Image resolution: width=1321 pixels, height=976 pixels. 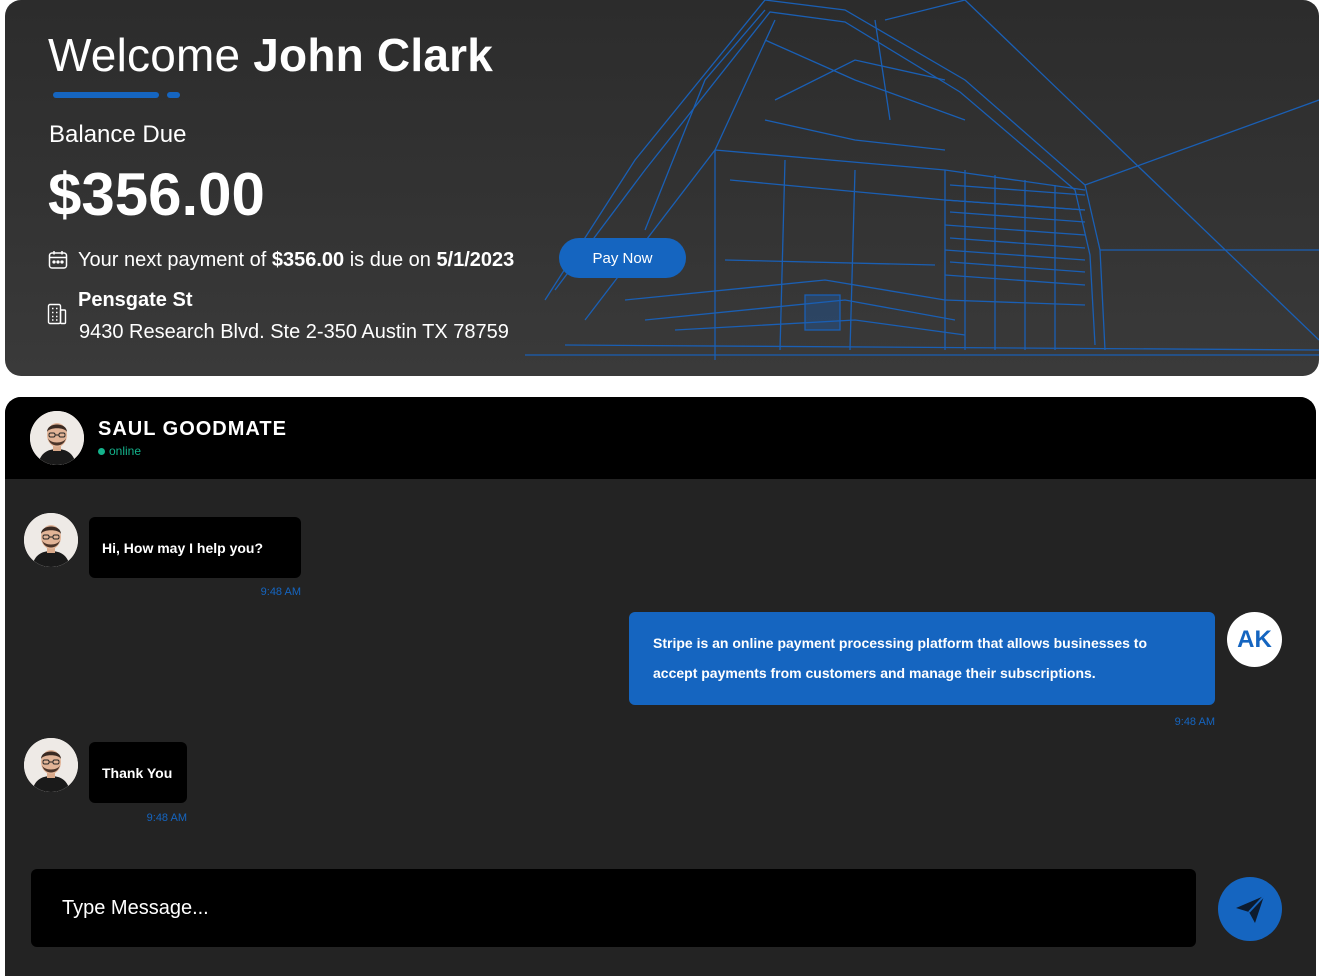 What do you see at coordinates (172, 259) in the screenshot?
I see `due-text-prefix: Your next payment of` at bounding box center [172, 259].